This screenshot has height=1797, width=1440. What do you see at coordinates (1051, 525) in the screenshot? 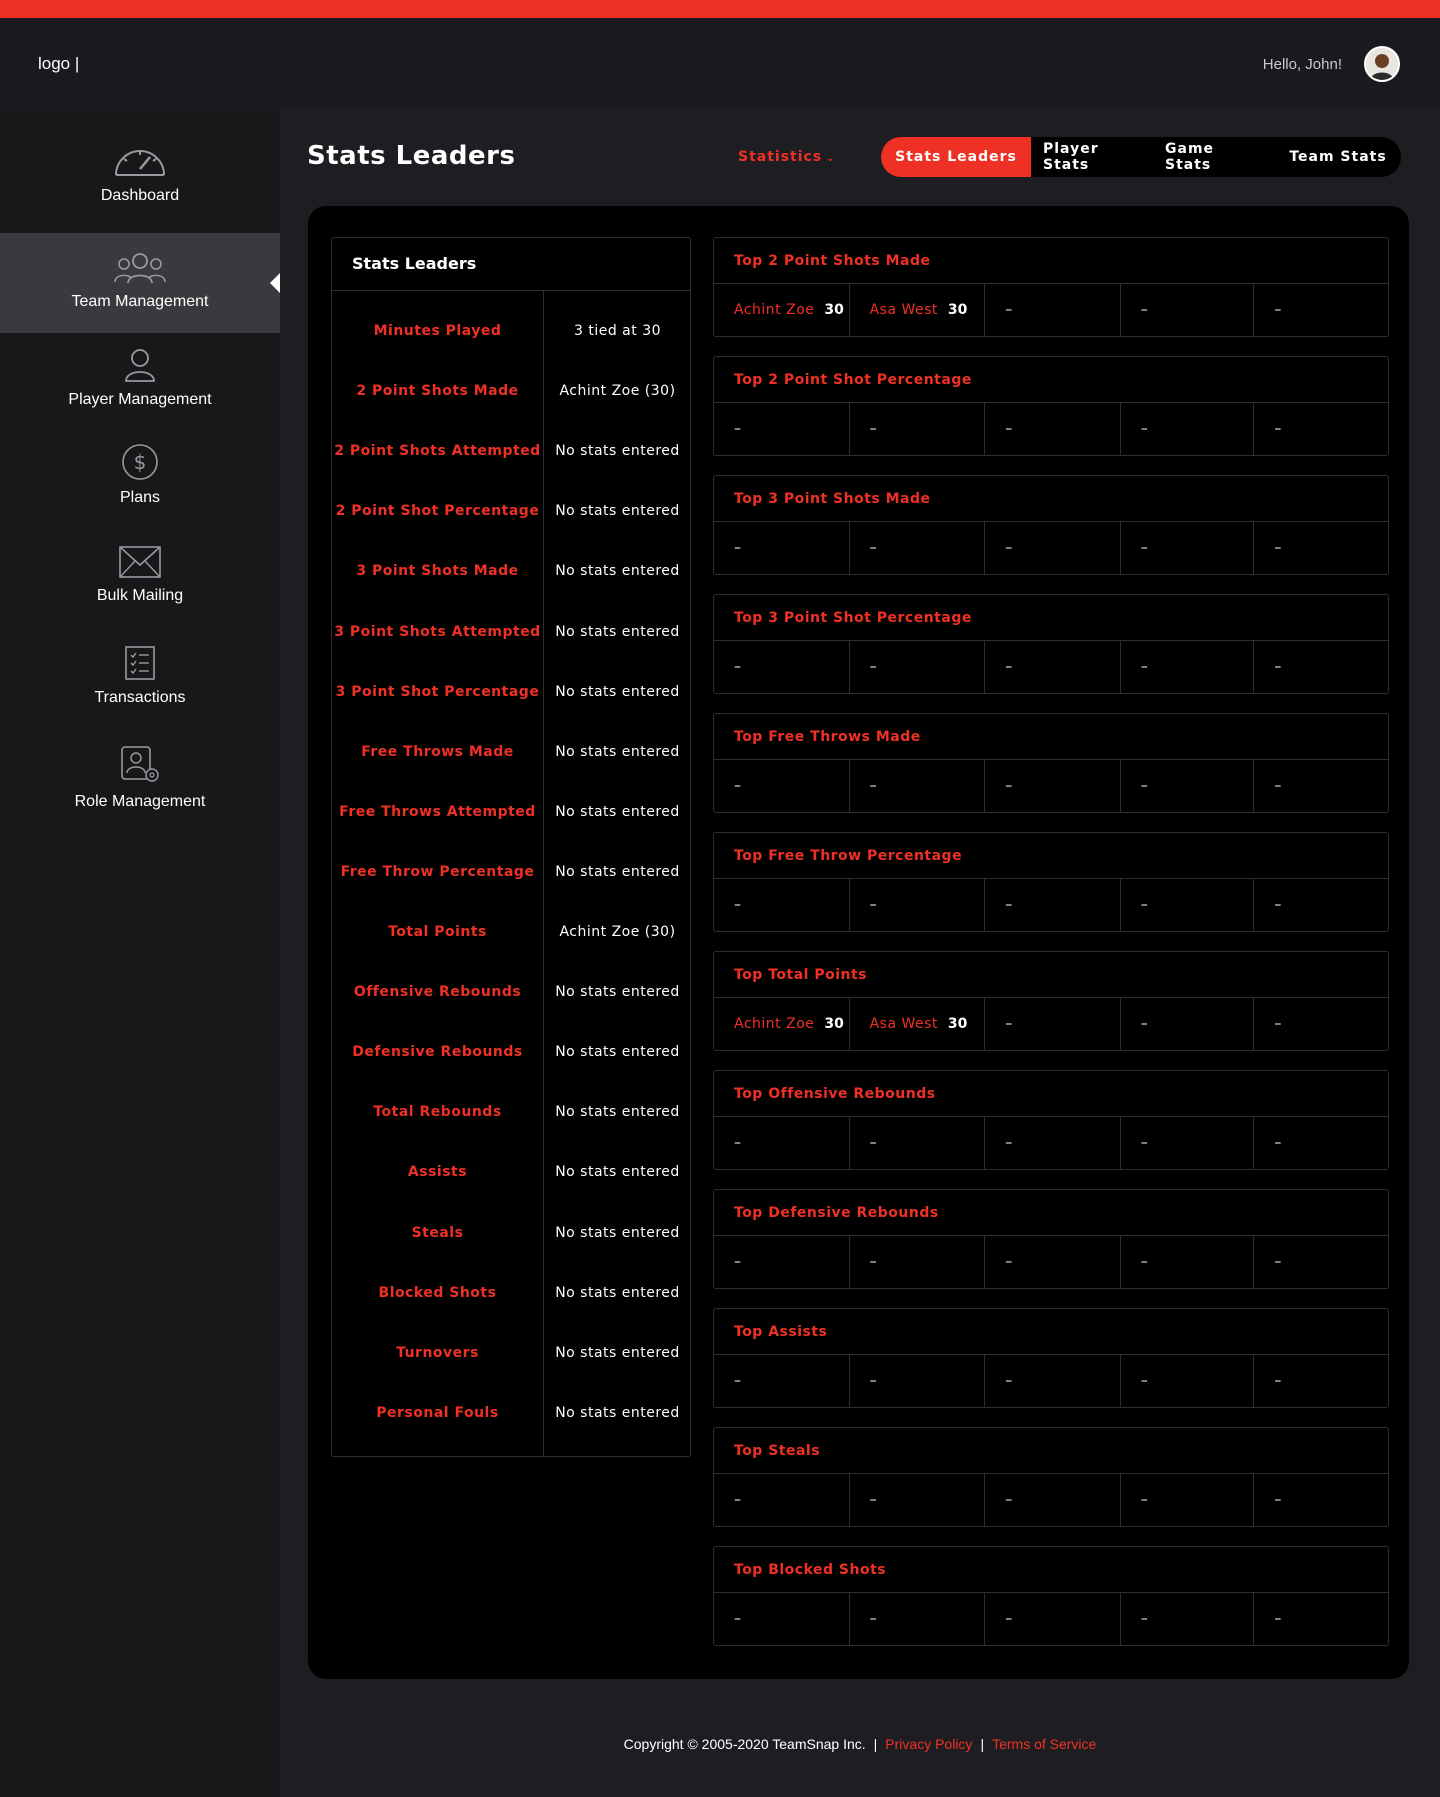
I see `stat-card: Top 3 Point Shots Made – – – – –` at bounding box center [1051, 525].